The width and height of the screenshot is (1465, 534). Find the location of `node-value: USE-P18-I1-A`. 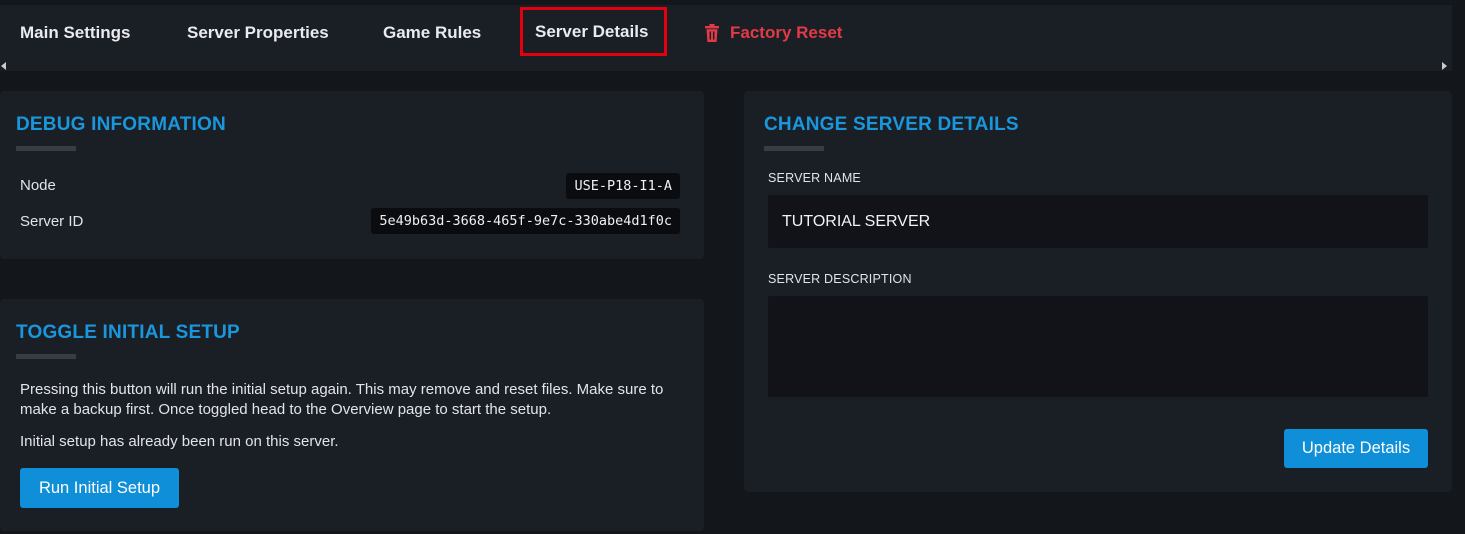

node-value: USE-P18-I1-A is located at coordinates (623, 186).